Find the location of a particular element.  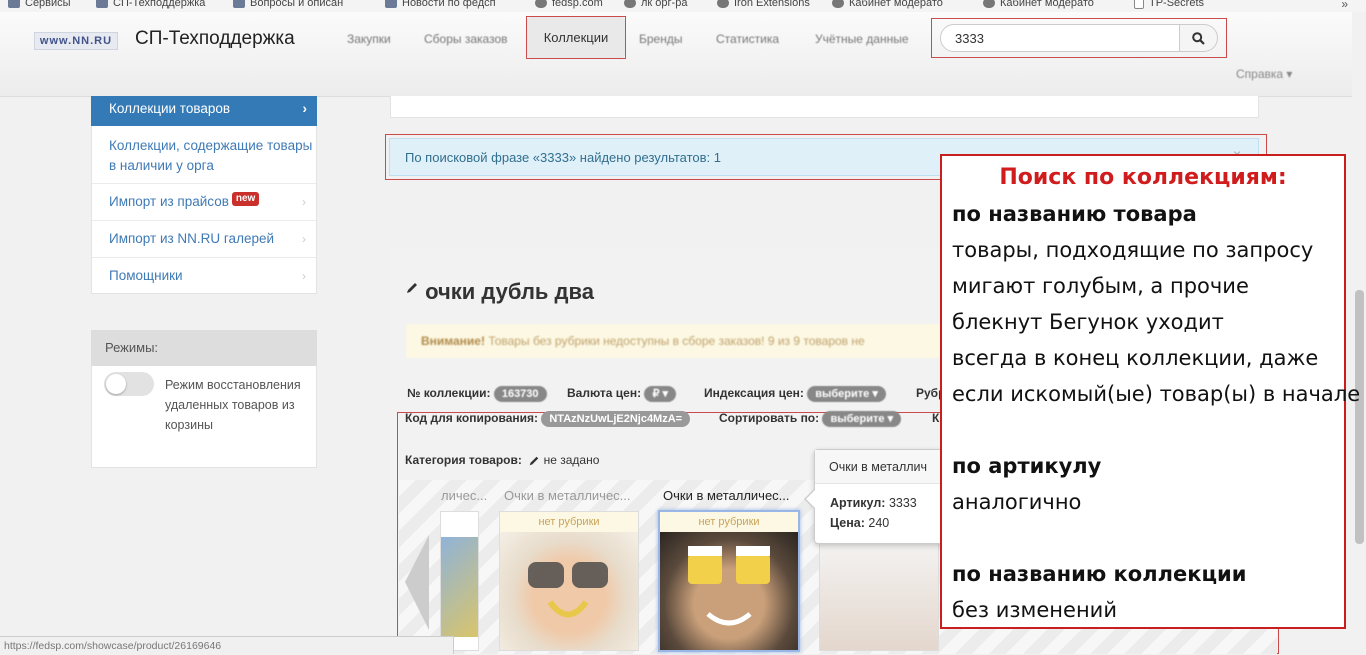

sidebar-item-collections: Коллекции товаров › is located at coordinates (204, 111).